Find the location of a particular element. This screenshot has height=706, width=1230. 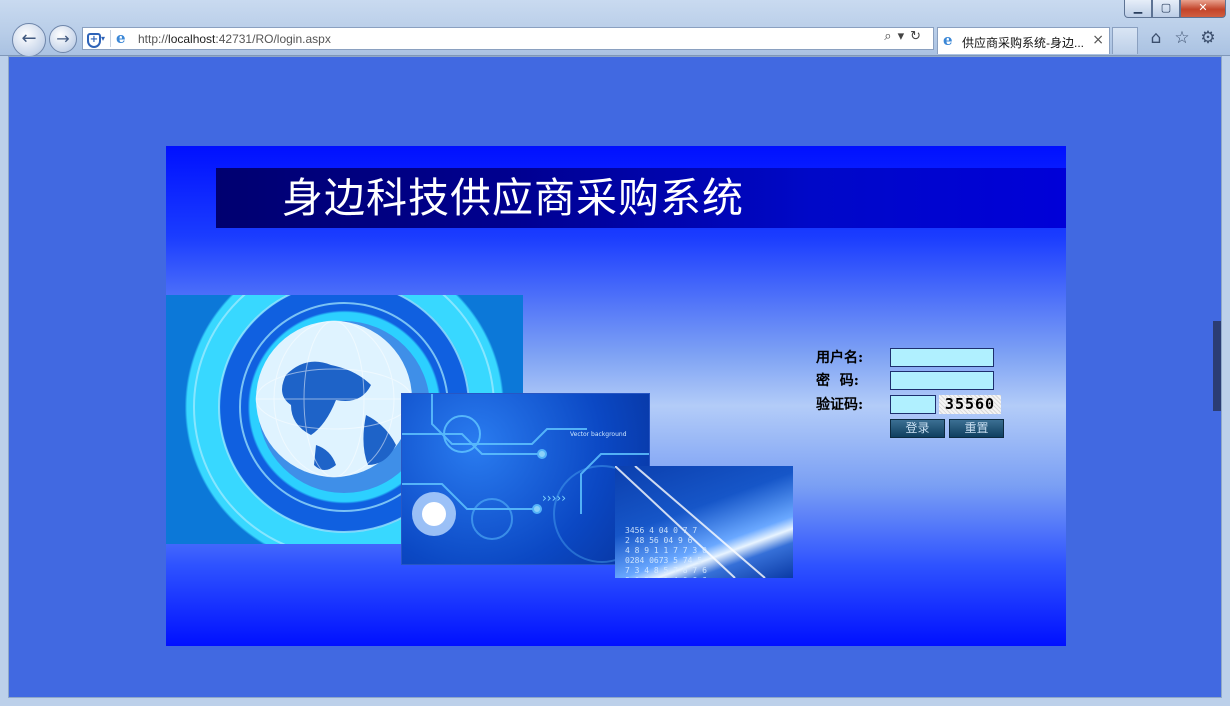

title-banner: 身边科技供应商采购系统 is located at coordinates (641, 198).